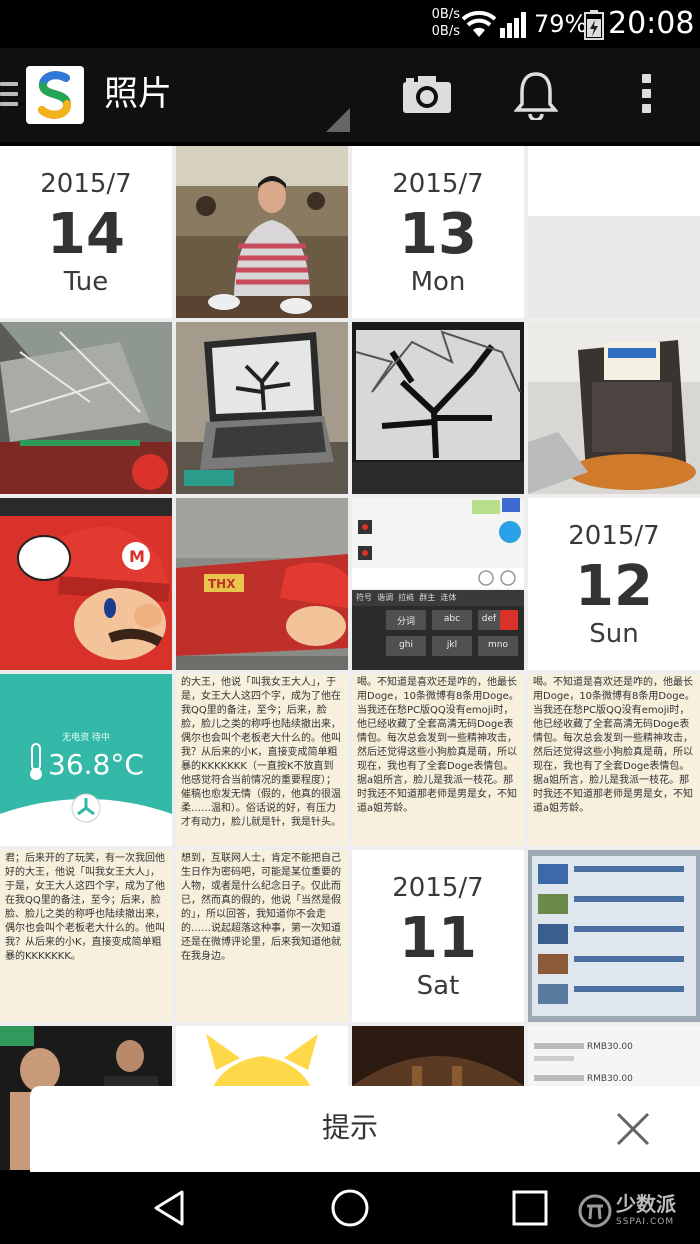  I want to click on date-header-tile: 2015/7 13 Mon, so click(438, 232).